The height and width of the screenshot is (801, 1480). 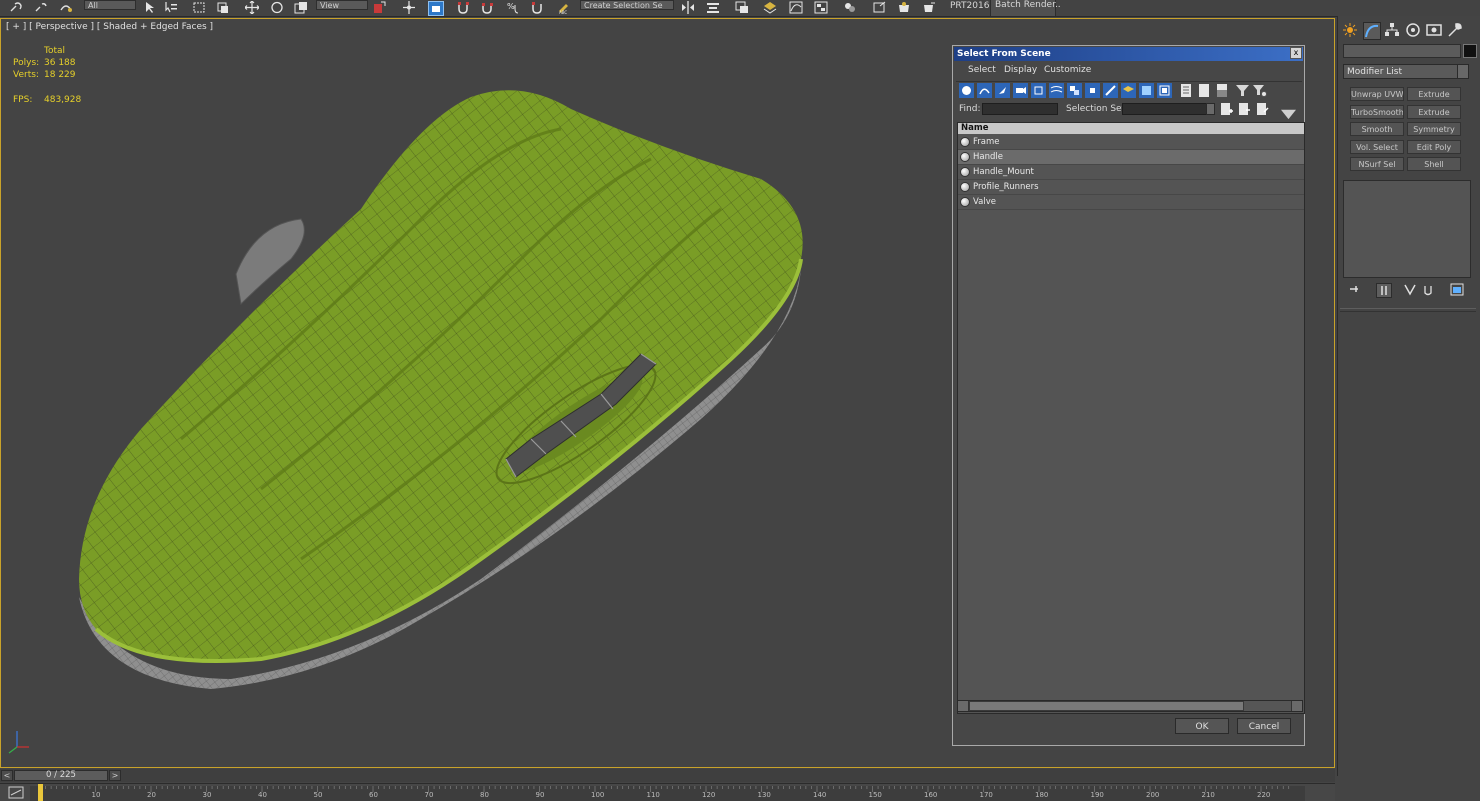 I want to click on layer-explorer-icon, so click(x=770, y=7).